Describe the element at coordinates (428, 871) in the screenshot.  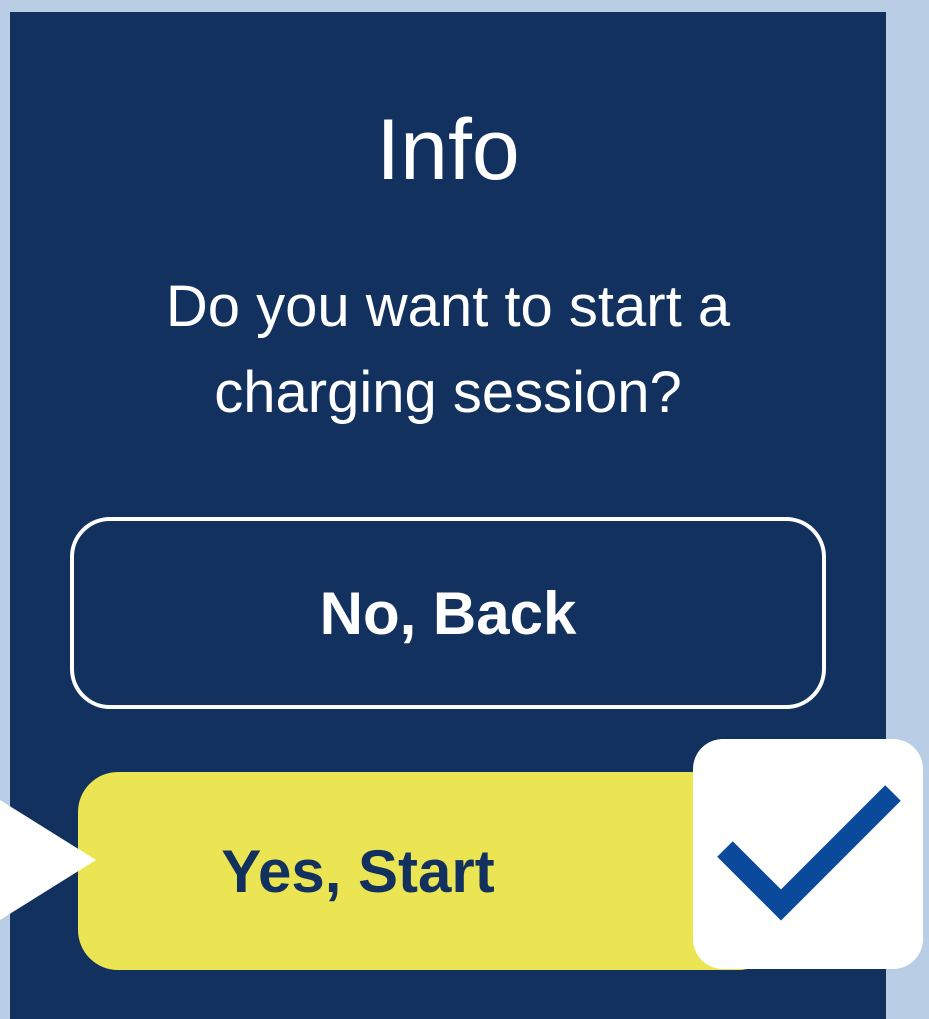
I see `yes-start-button: Yes, Start` at that location.